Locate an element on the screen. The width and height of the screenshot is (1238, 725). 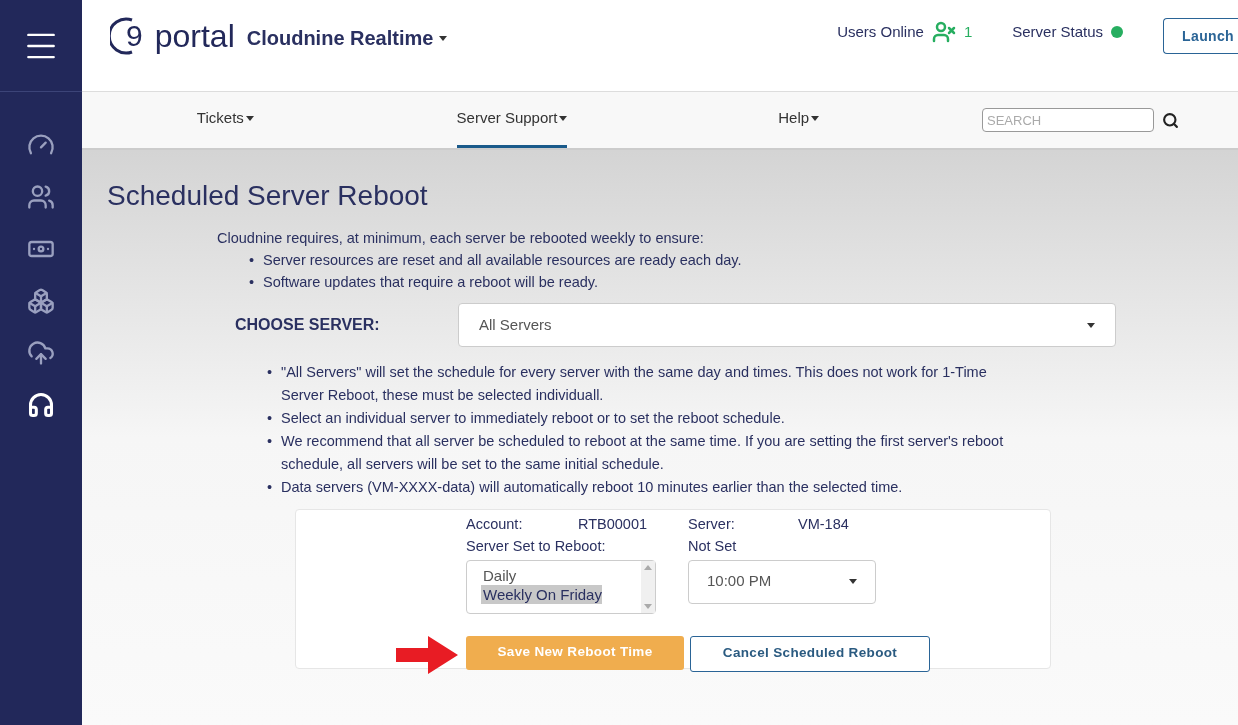
search-field: SEARCH is located at coordinates (1068, 120).